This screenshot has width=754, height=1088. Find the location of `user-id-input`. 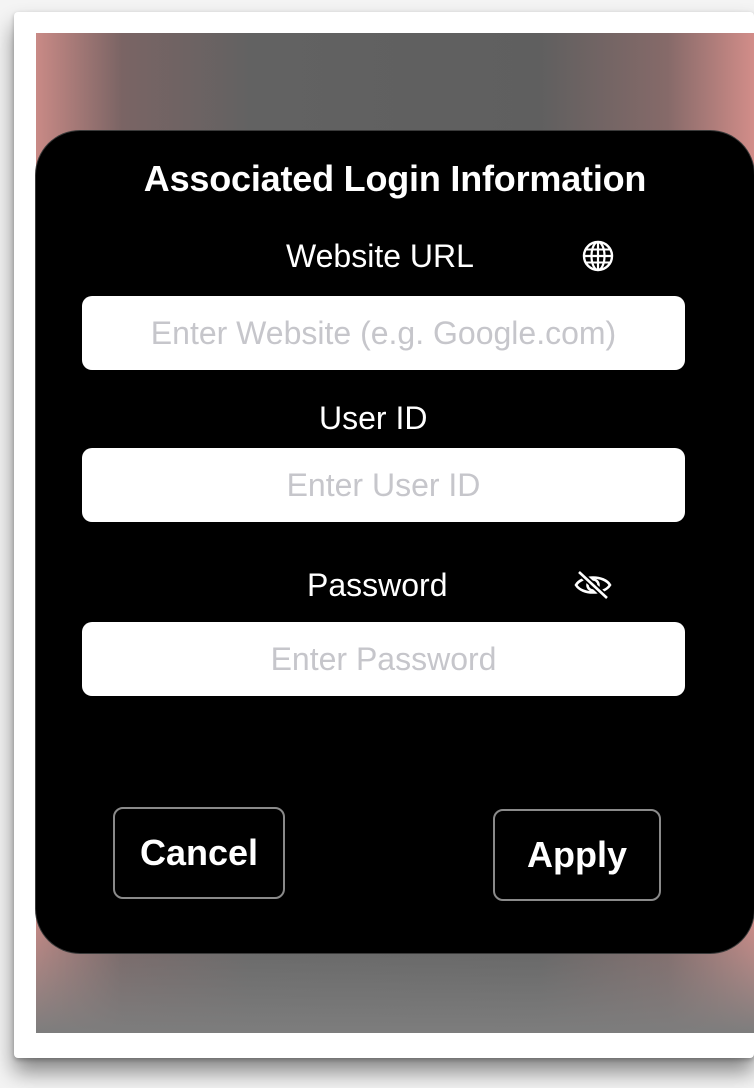

user-id-input is located at coordinates (383, 485).